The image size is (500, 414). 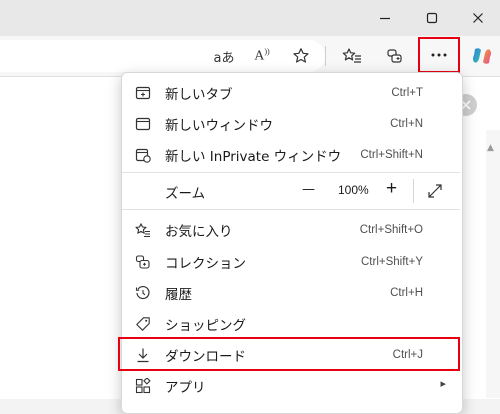 What do you see at coordinates (291, 229) in the screenshot?
I see `menu-item-favorites: お気に入り Ctrl+Shift+O` at bounding box center [291, 229].